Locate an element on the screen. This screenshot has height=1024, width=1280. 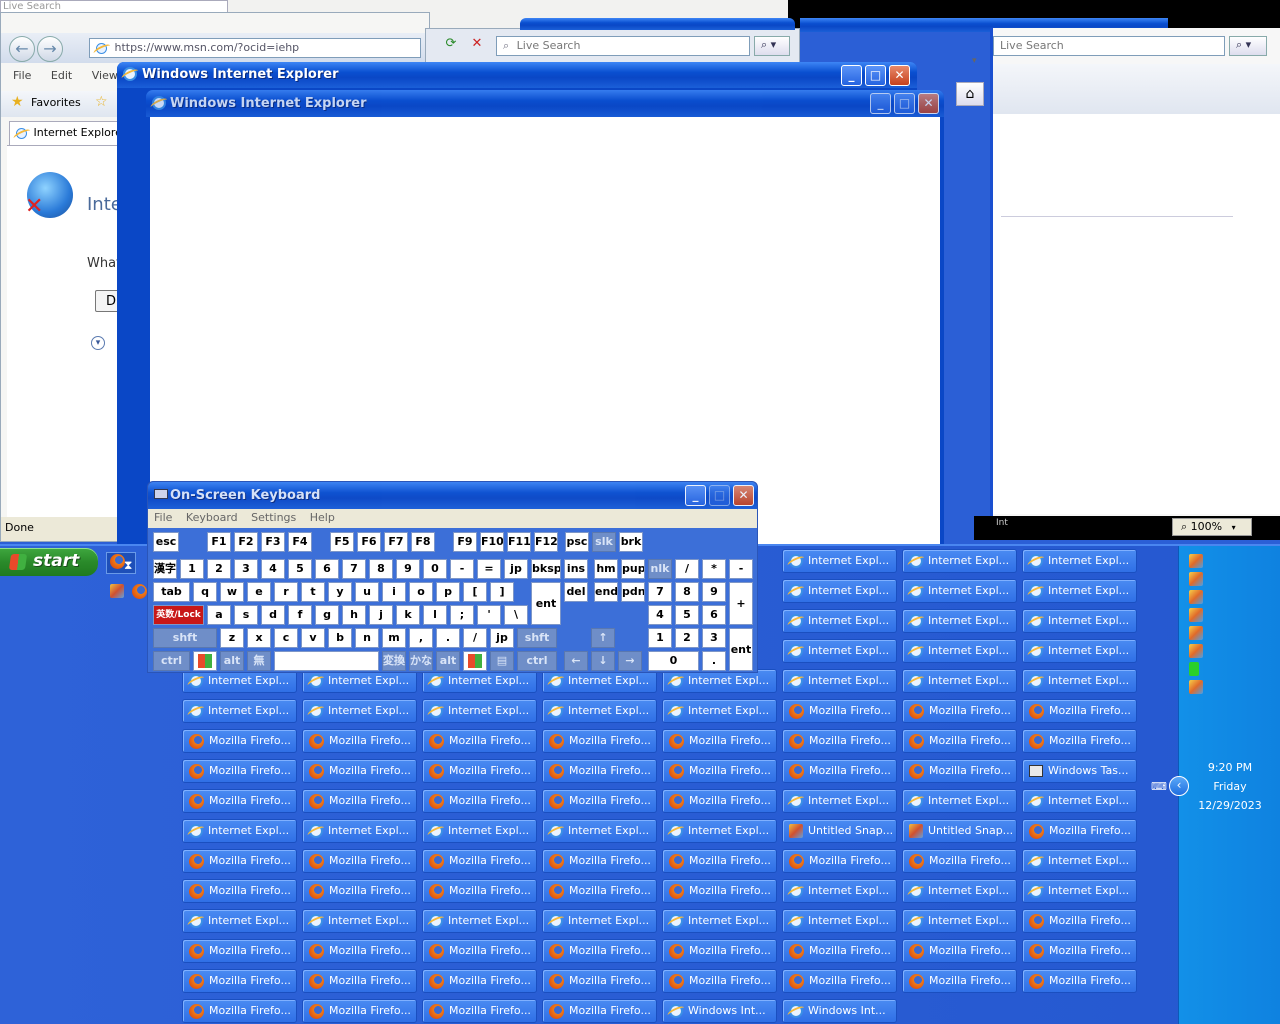
home-button: ⌂ is located at coordinates (970, 94).